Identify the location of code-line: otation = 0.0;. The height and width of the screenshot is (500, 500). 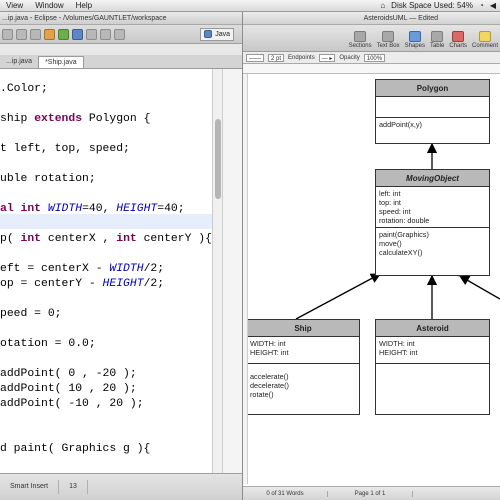
(48, 344).